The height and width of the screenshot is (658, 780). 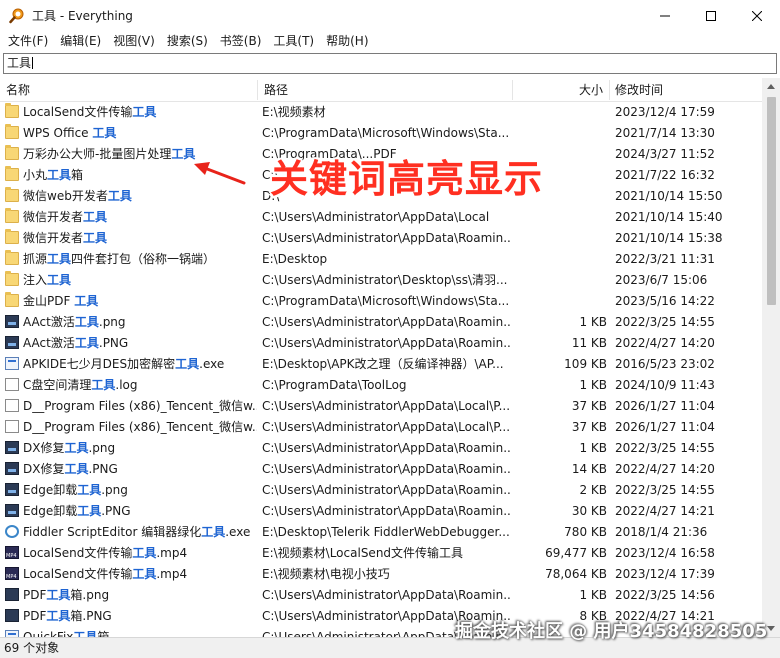 What do you see at coordinates (129, 90) in the screenshot?
I see `column-name: 名称` at bounding box center [129, 90].